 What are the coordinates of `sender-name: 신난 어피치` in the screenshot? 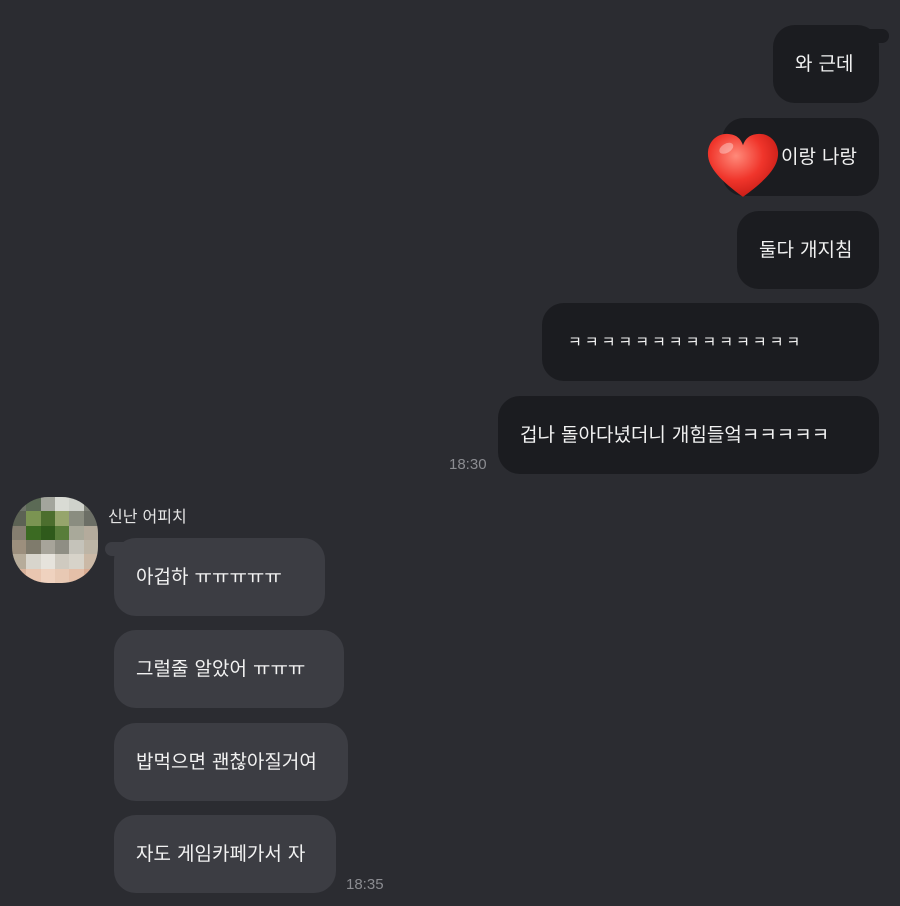 It's located at (147, 516).